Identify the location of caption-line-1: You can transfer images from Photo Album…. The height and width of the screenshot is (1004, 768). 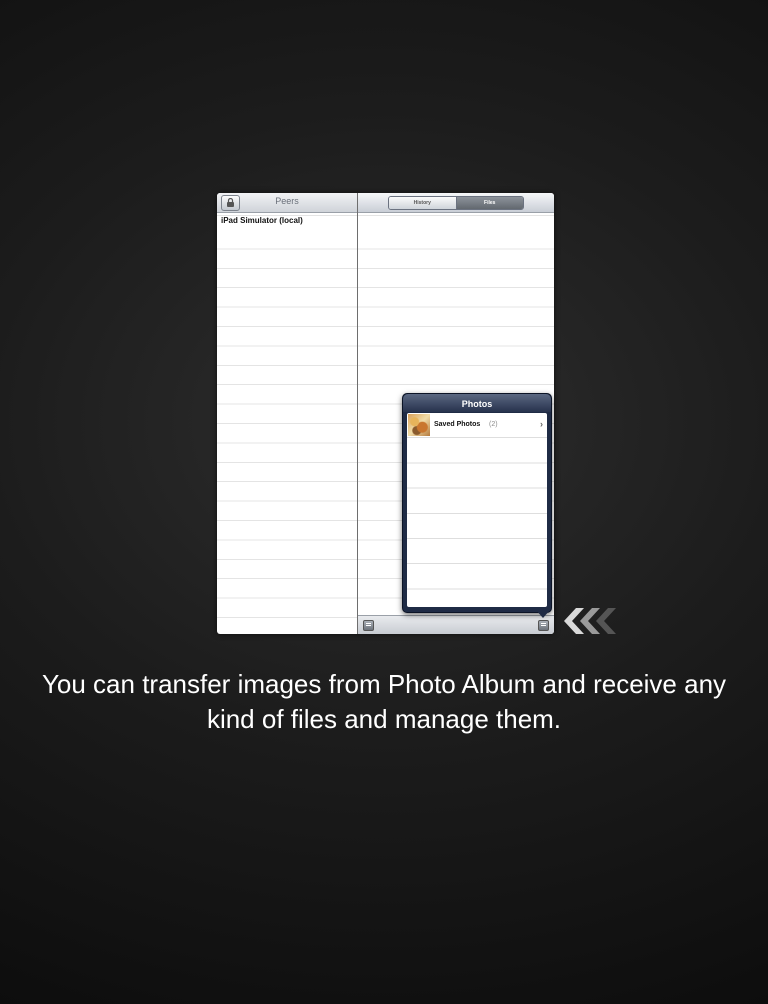
(384, 684).